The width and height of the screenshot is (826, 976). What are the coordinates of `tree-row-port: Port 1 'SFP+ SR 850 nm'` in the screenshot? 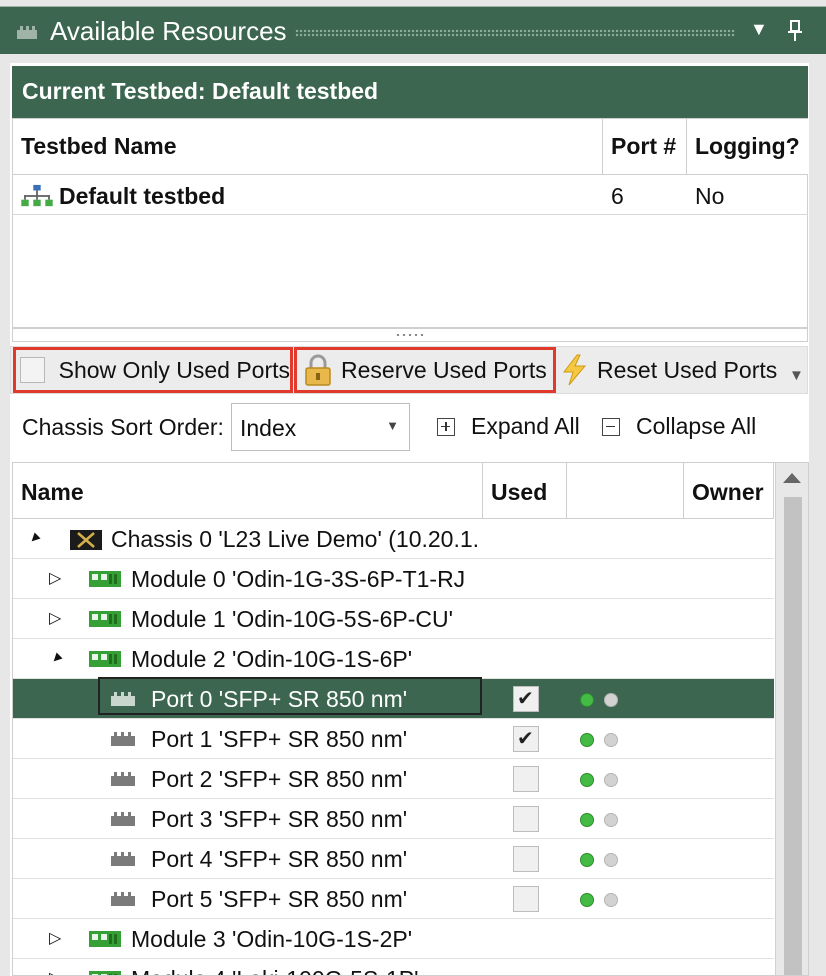 It's located at (393, 739).